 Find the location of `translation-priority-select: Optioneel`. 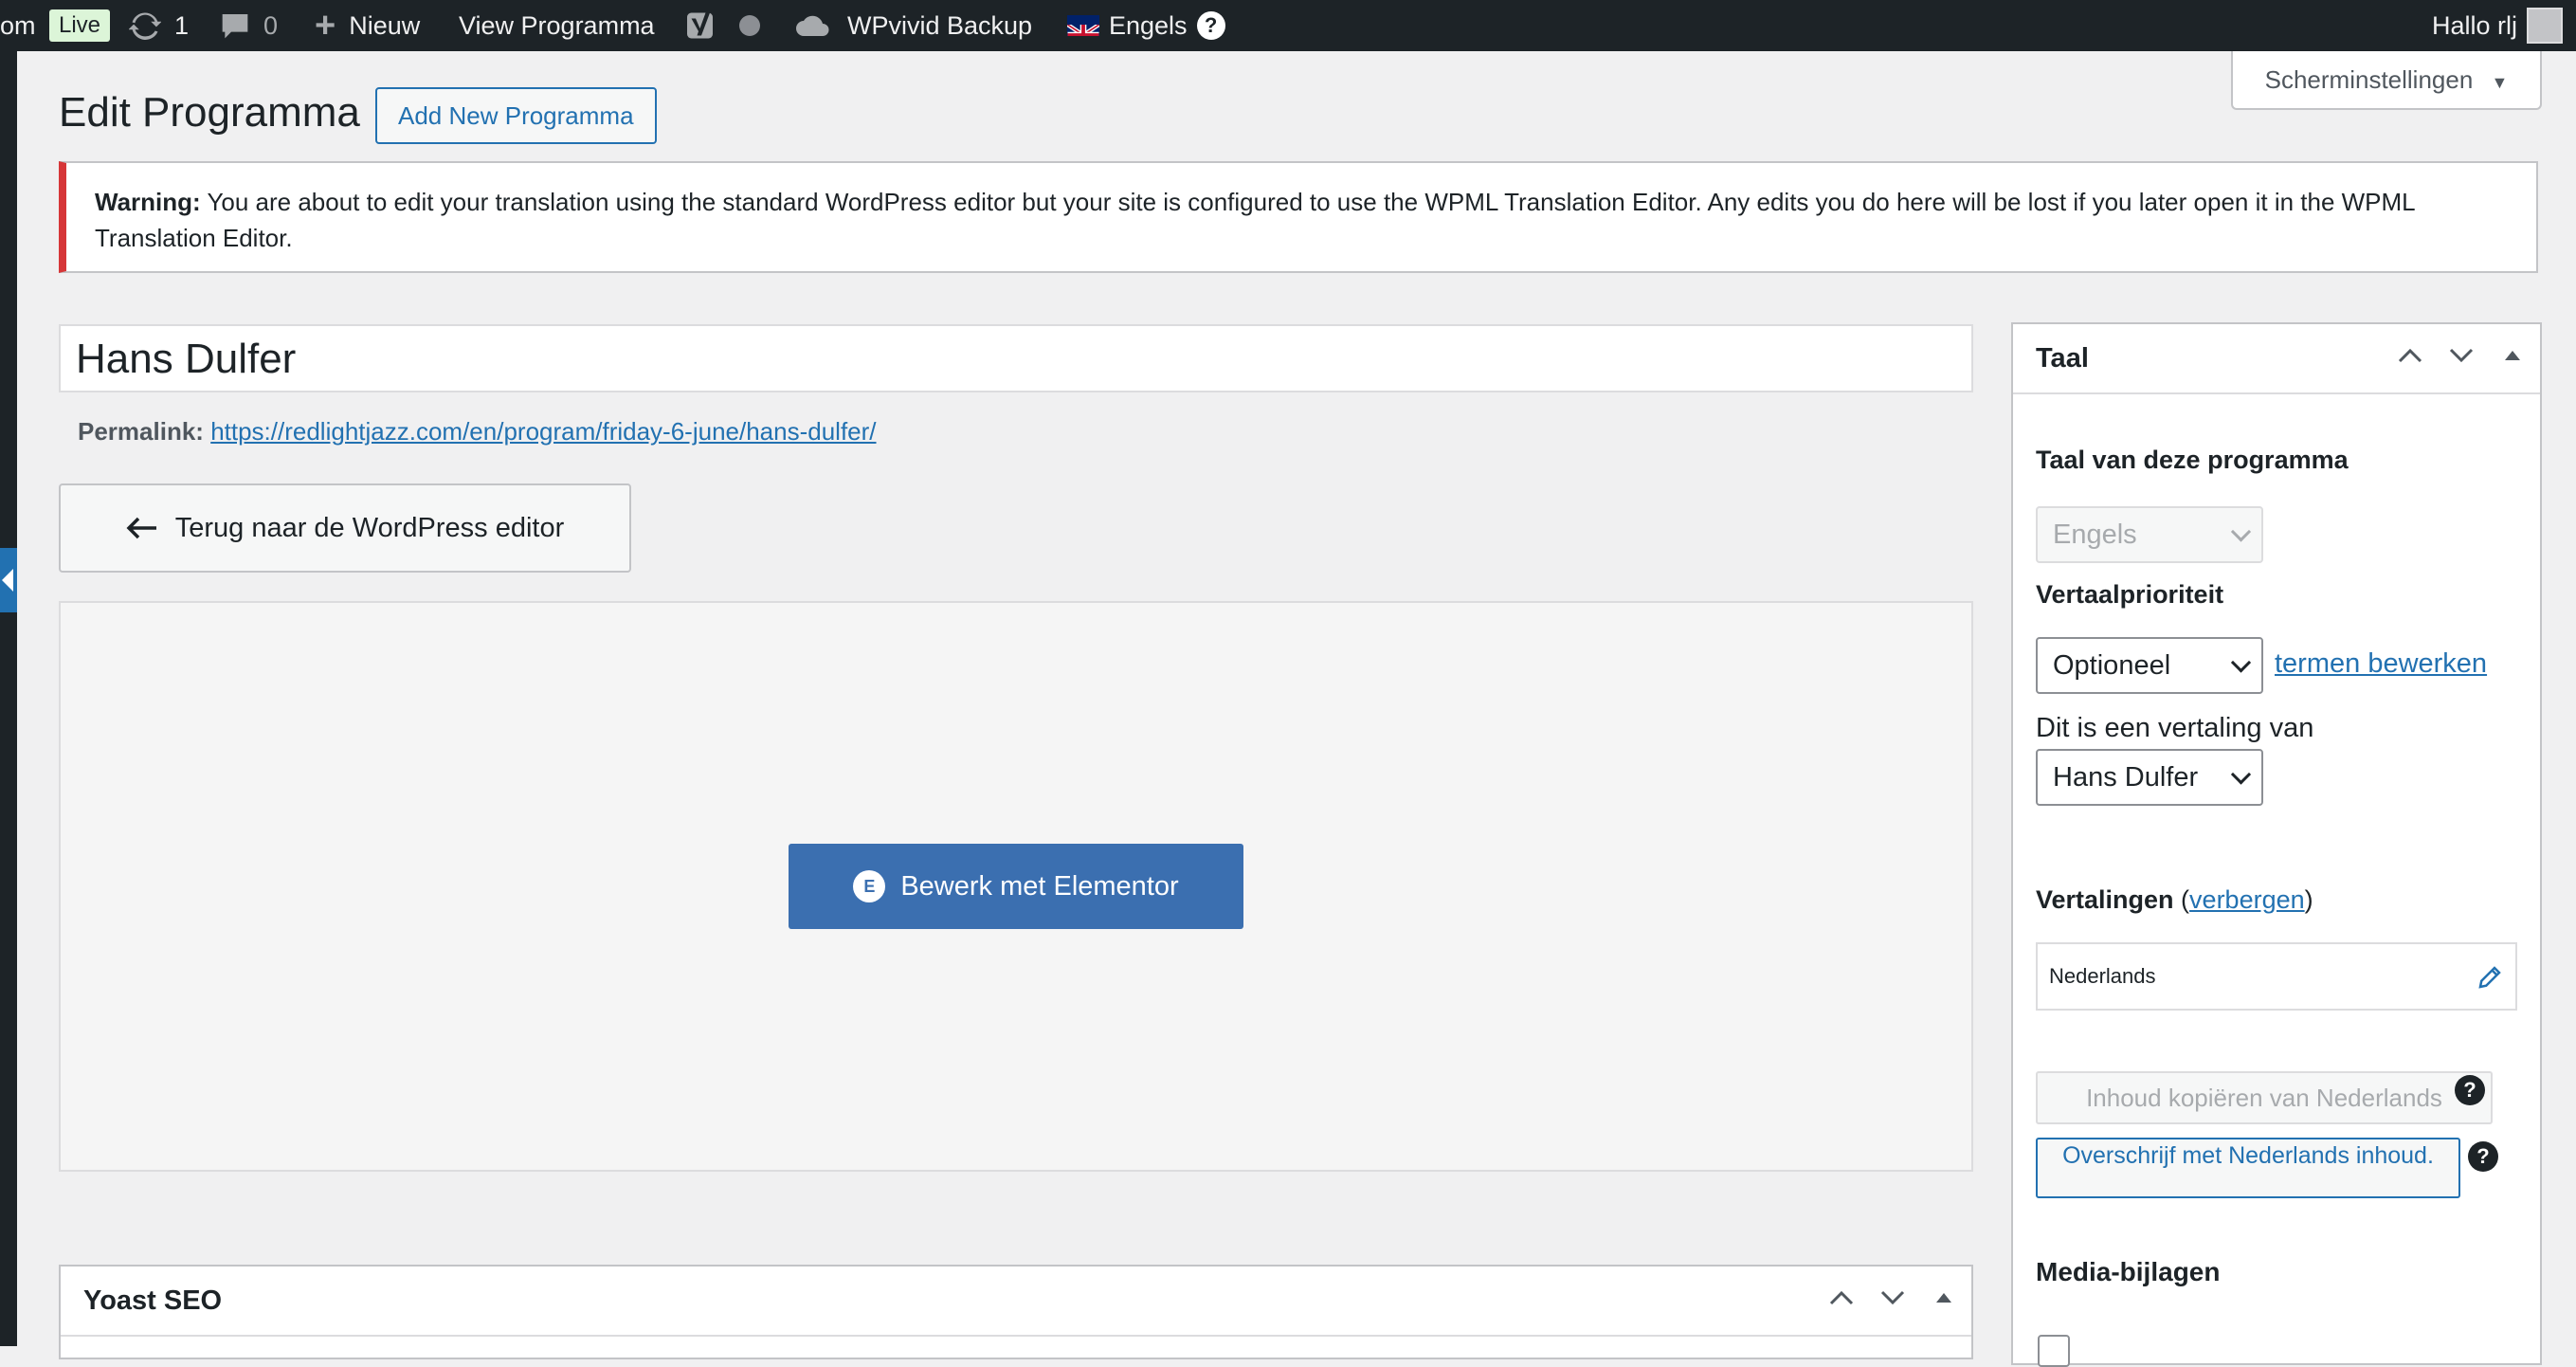

translation-priority-select: Optioneel is located at coordinates (2149, 665).